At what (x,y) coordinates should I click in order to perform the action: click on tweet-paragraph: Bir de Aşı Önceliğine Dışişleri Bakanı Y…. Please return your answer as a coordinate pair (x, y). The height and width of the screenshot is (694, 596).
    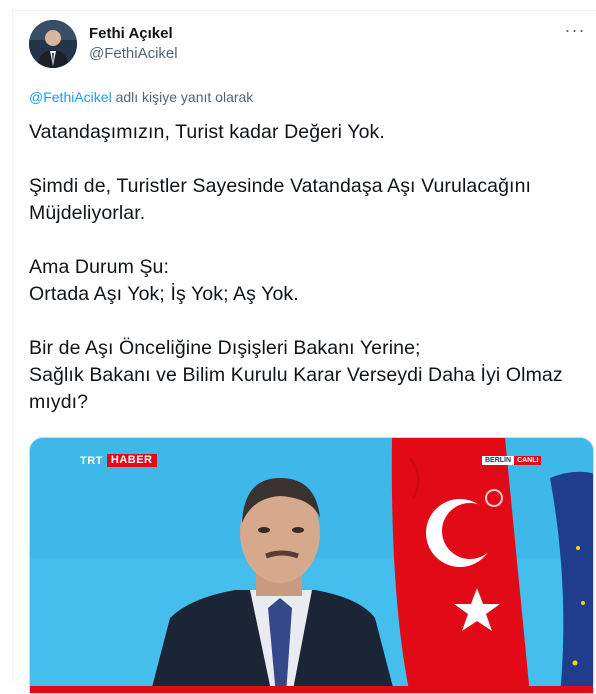
    Looking at the image, I should click on (296, 375).